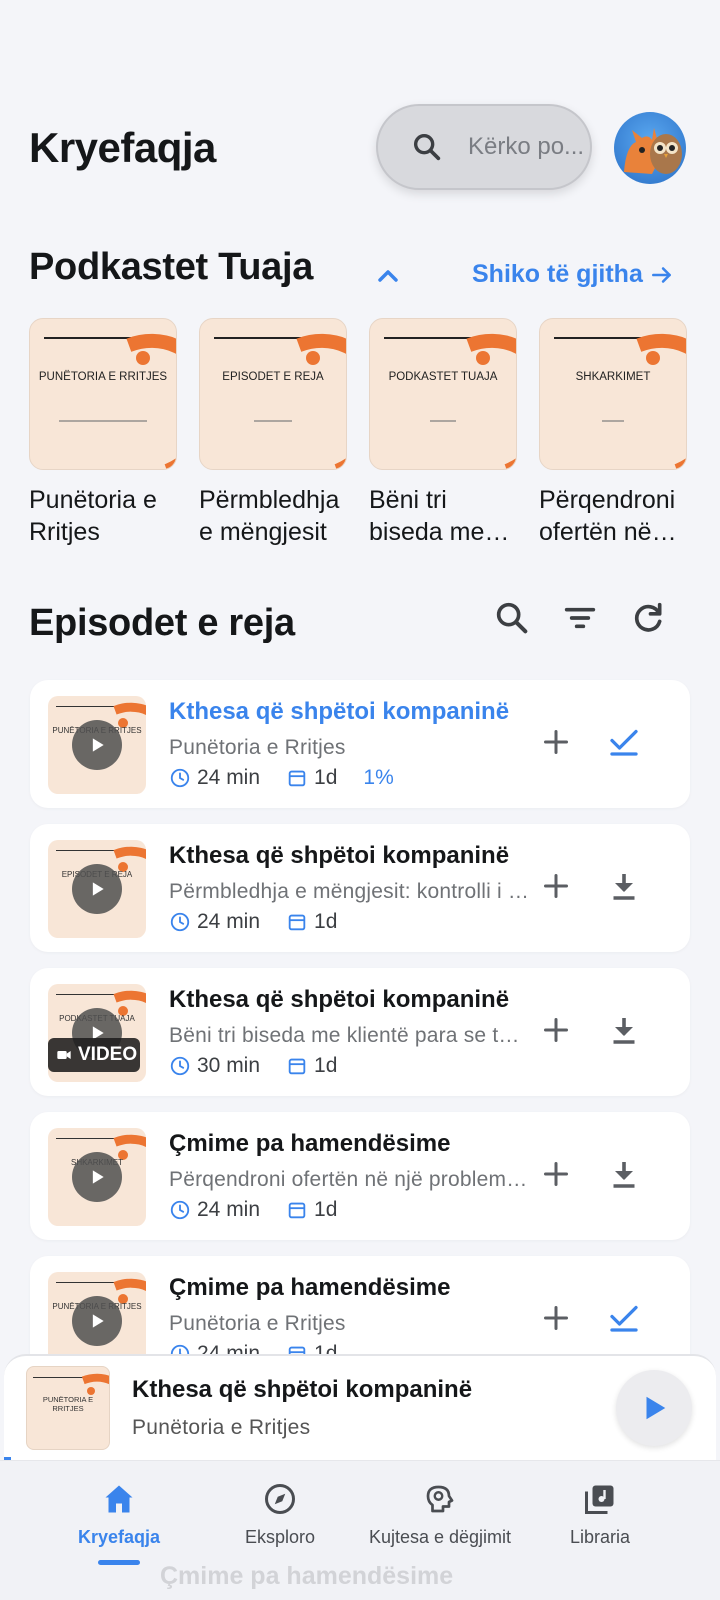 Image resolution: width=720 pixels, height=1600 pixels. Describe the element at coordinates (302, 1389) in the screenshot. I see `mini-player-title: Kthesa që shpëtoi kompaninë` at that location.